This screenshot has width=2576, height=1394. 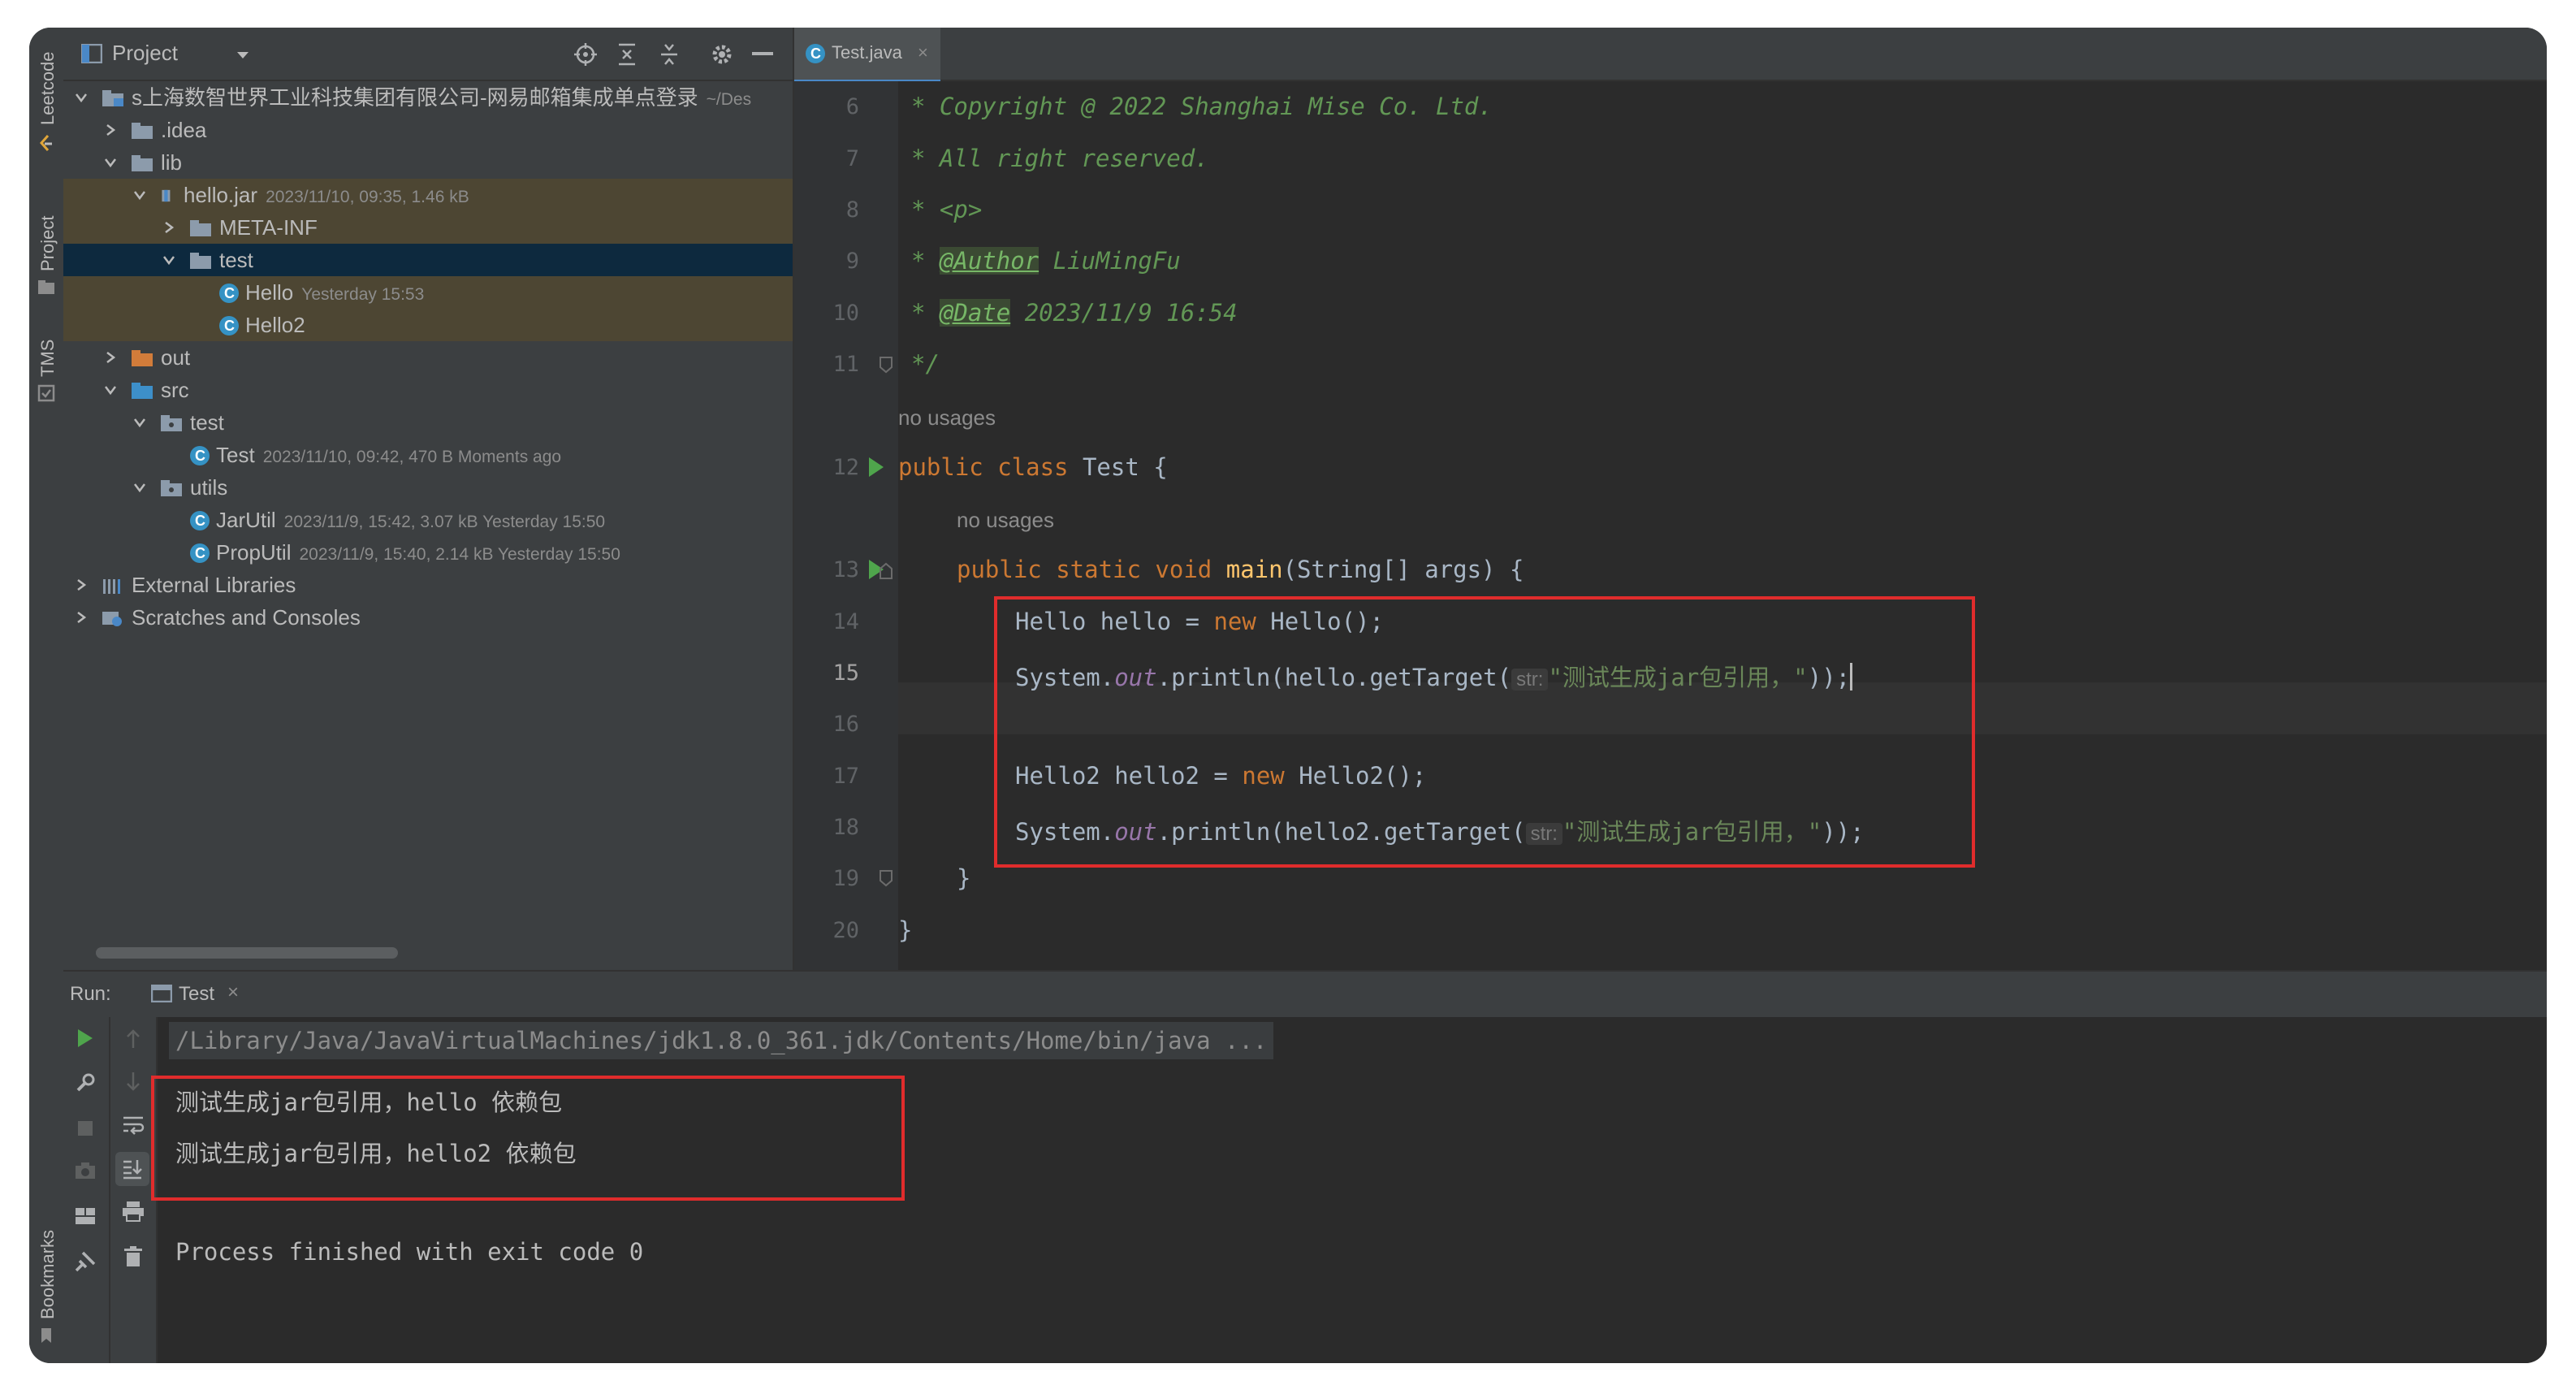 What do you see at coordinates (428, 487) in the screenshot?
I see `tree-item-utils: utils` at bounding box center [428, 487].